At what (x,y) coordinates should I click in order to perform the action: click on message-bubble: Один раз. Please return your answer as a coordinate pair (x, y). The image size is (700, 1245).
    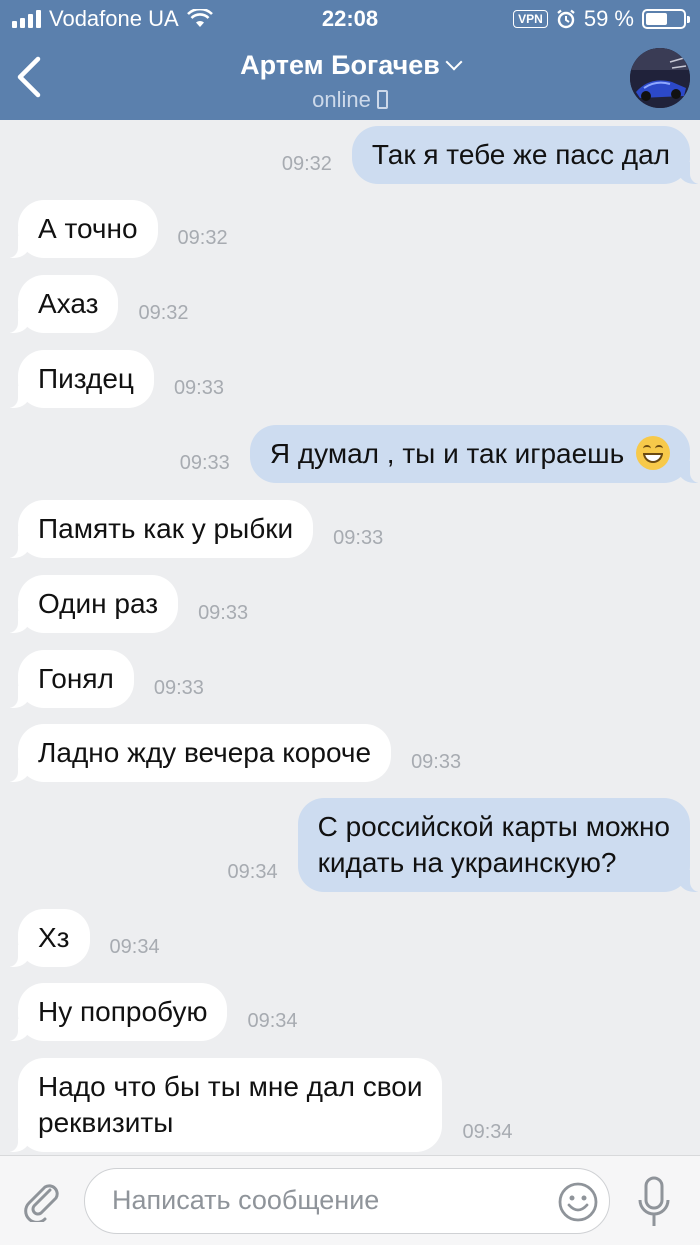
    Looking at the image, I should click on (92, 604).